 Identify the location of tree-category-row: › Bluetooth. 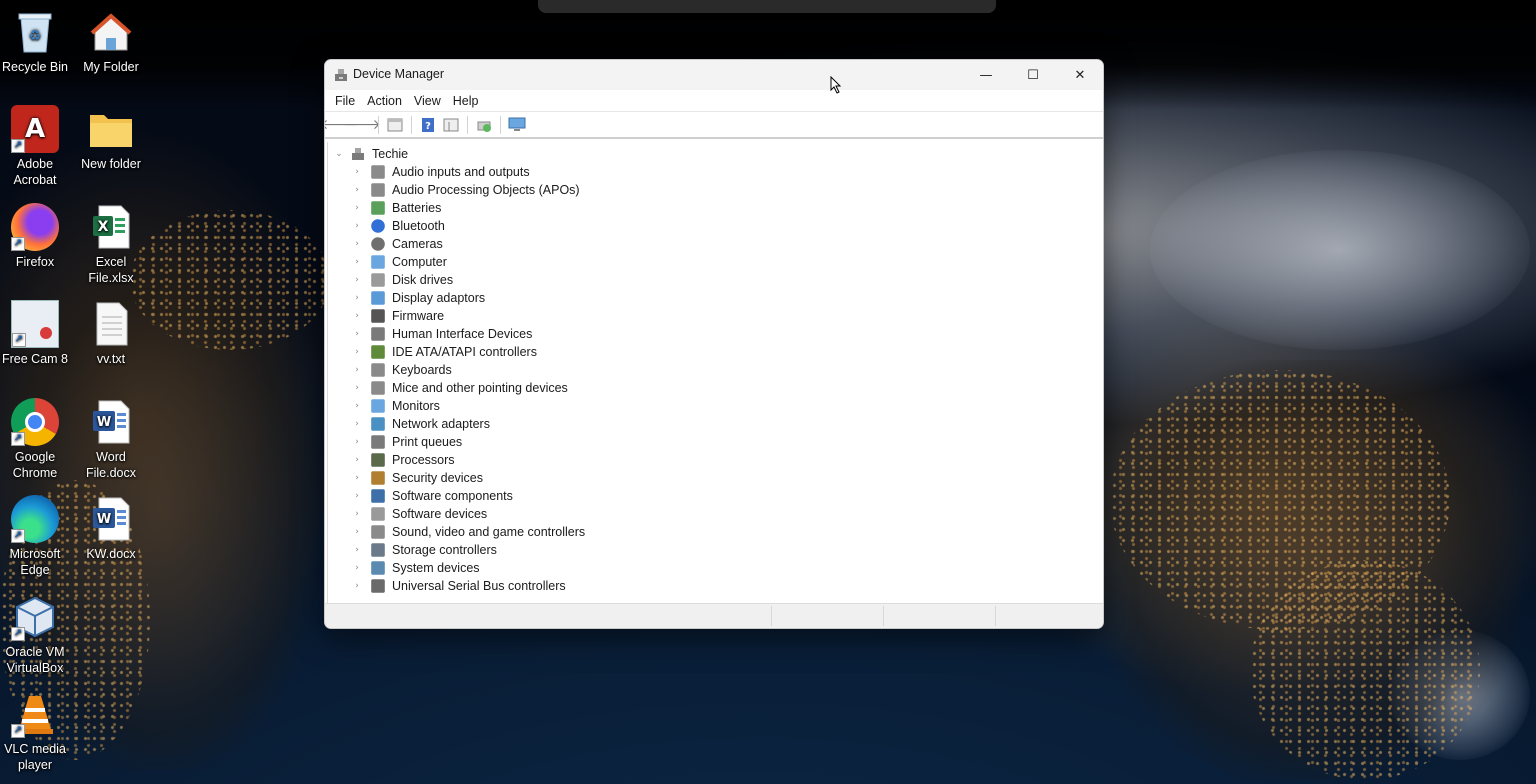
(398, 226).